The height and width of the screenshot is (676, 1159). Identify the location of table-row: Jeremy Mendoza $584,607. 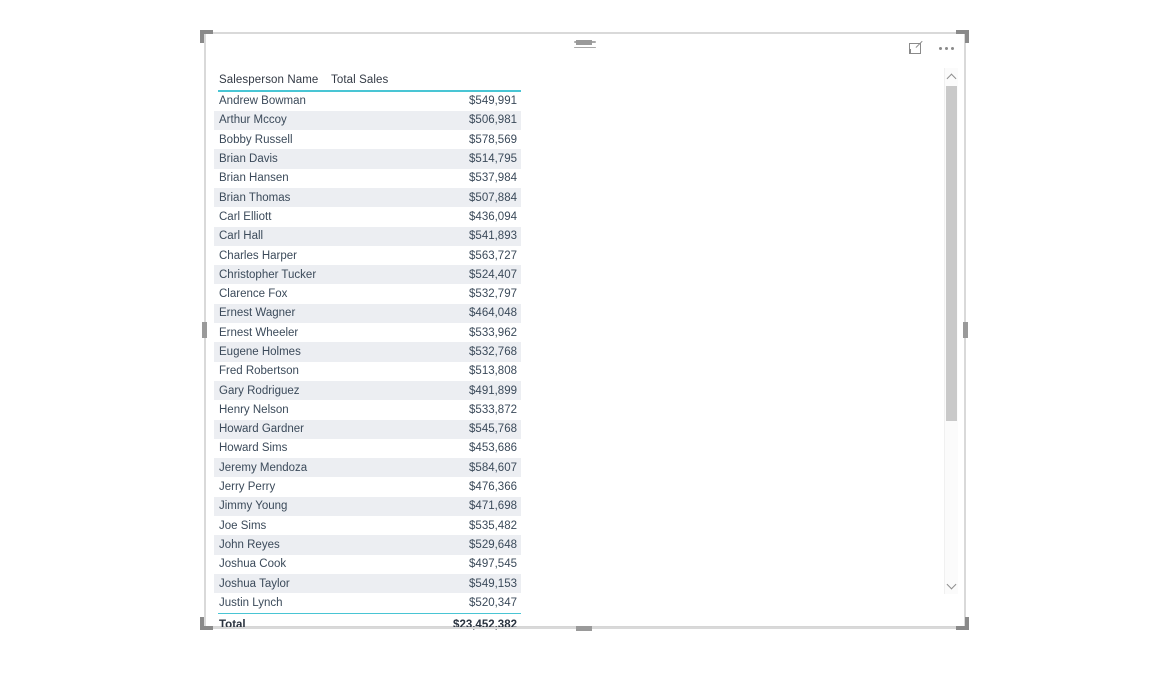
(367, 468).